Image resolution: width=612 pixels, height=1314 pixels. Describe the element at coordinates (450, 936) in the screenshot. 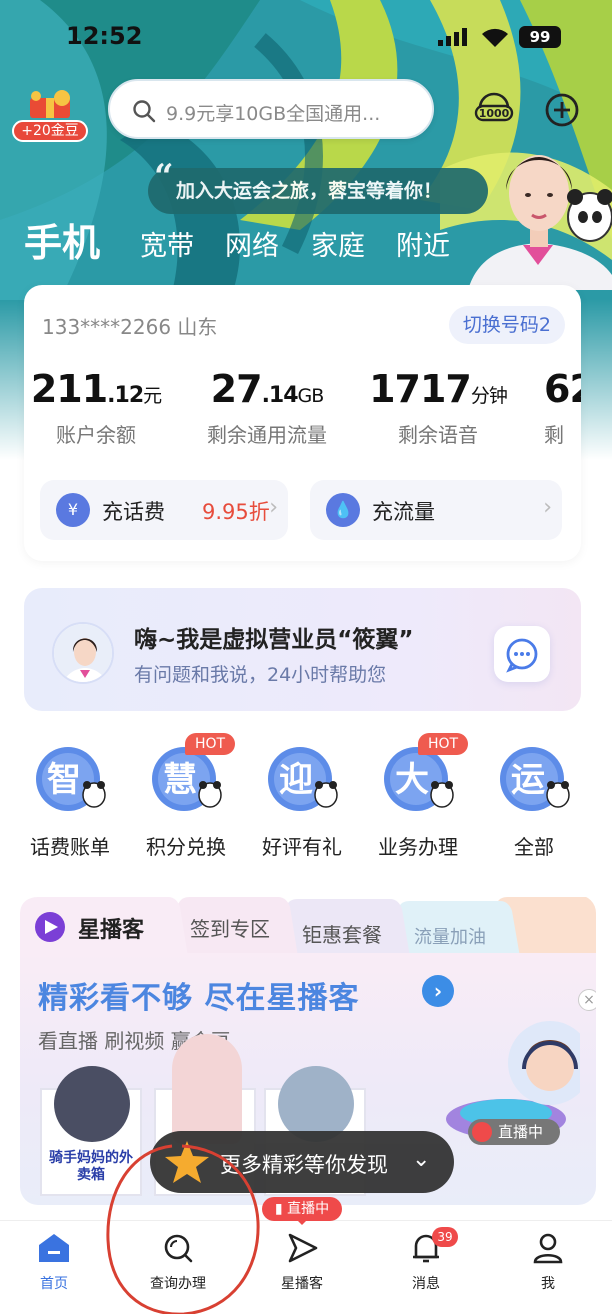

I see `tab-data-boost: 流量加油` at that location.